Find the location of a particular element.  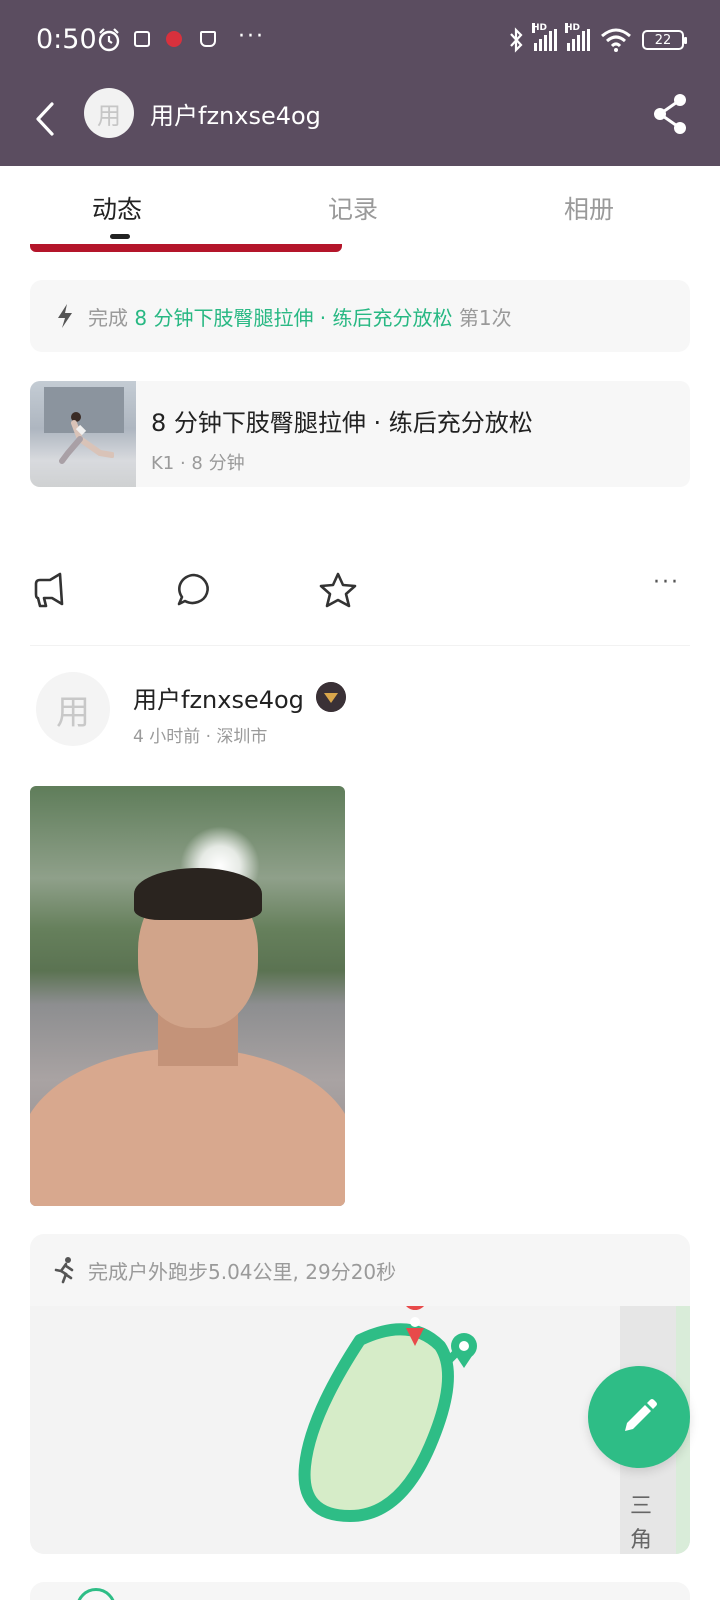

pencil-icon is located at coordinates (641, 1415).